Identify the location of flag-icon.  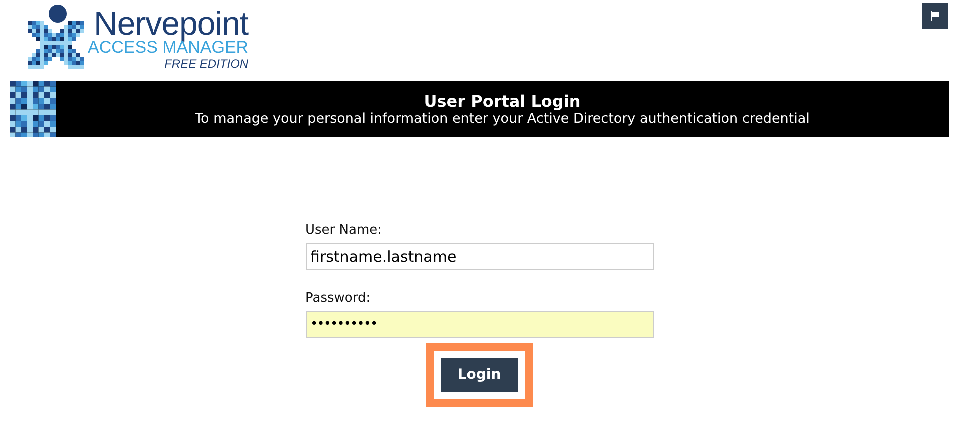
(935, 16).